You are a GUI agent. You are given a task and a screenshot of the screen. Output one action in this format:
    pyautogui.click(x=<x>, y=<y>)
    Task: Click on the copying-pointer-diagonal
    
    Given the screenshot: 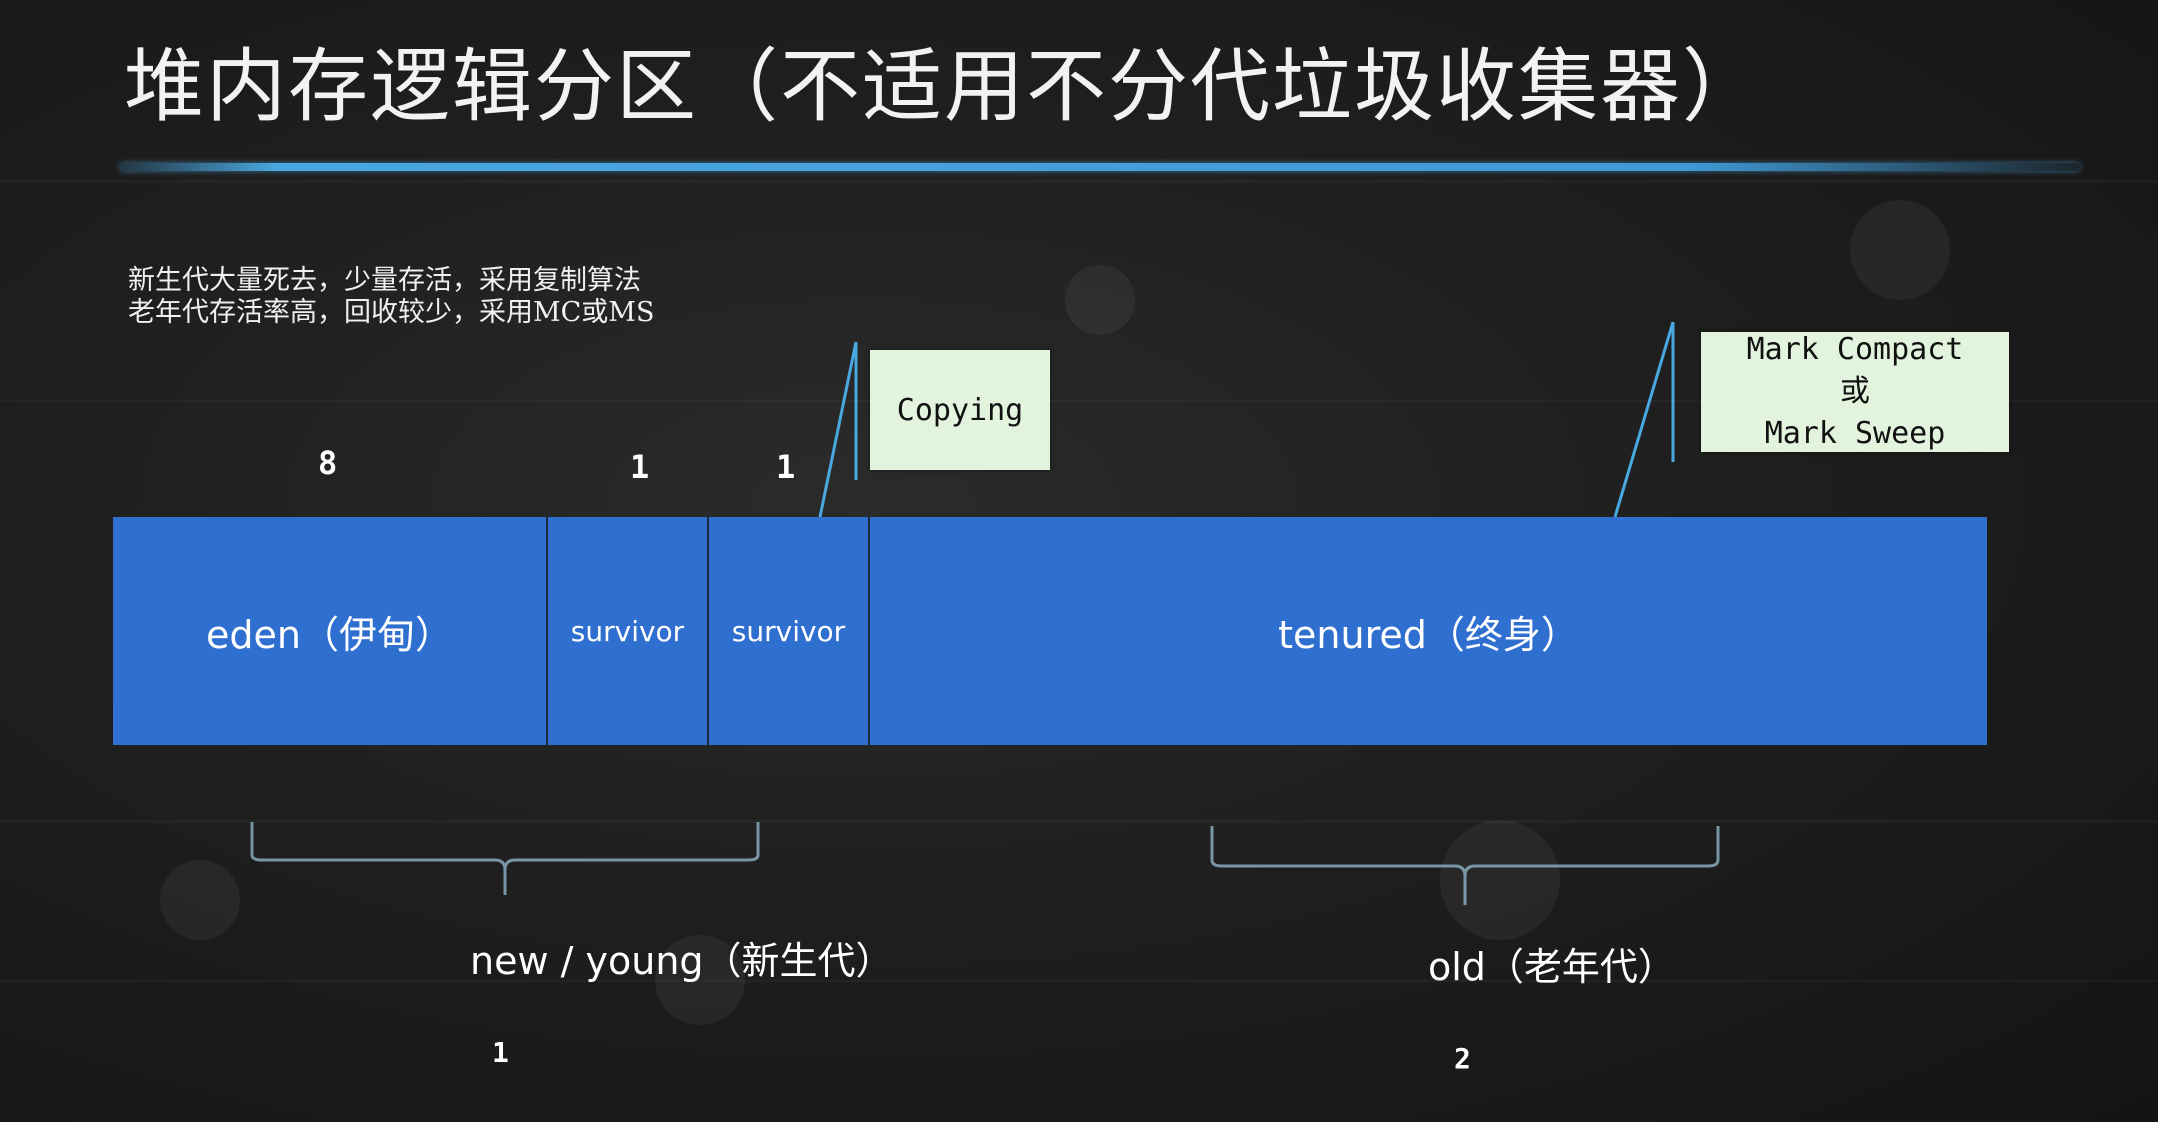 What is the action you would take?
    pyautogui.click(x=838, y=429)
    